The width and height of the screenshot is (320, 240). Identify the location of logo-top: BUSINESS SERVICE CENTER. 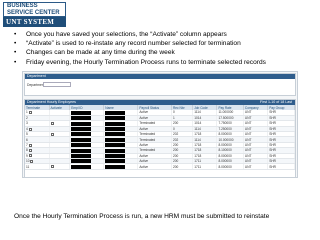
(34, 9).